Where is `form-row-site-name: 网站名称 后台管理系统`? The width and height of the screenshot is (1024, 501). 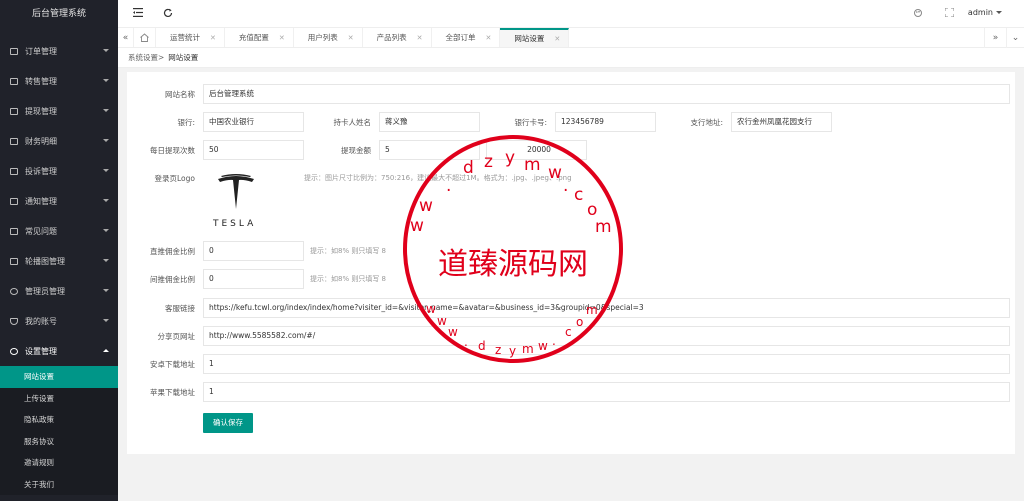 form-row-site-name: 网站名称 后台管理系统 is located at coordinates (568, 94).